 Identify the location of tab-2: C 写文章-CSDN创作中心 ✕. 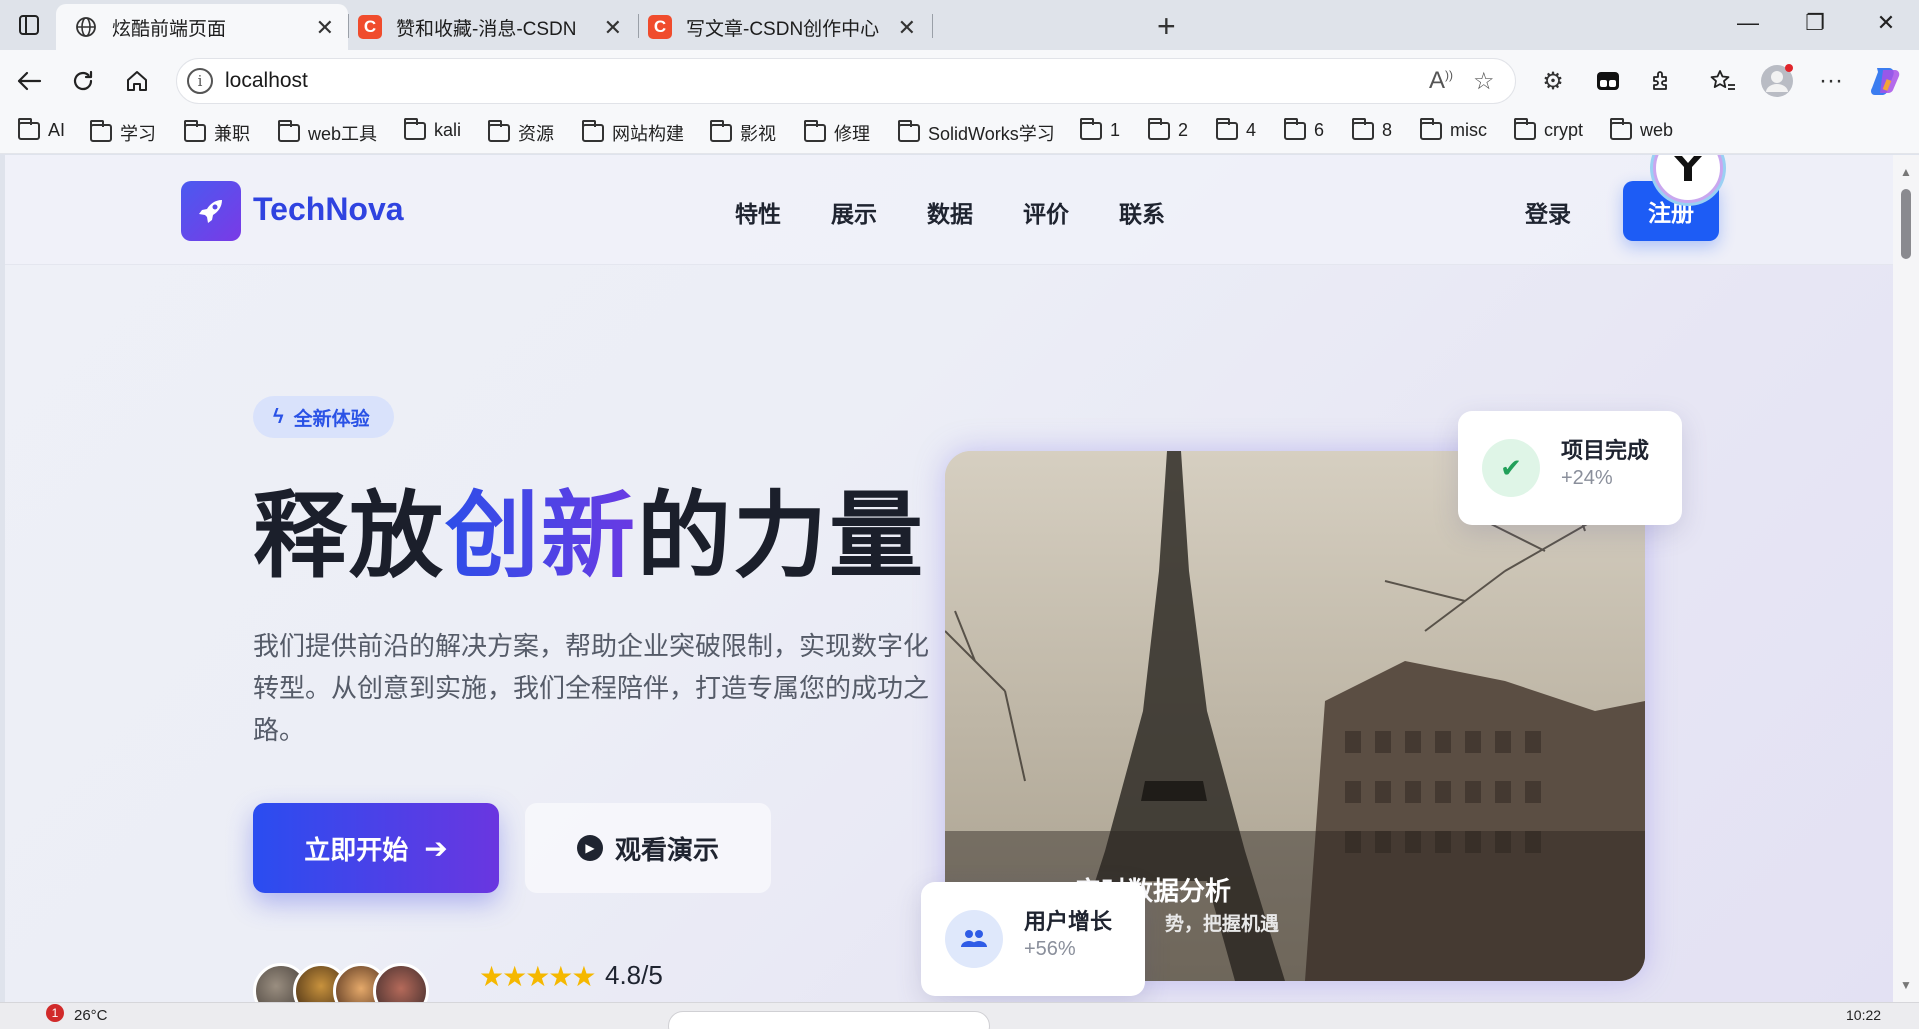
(780, 27).